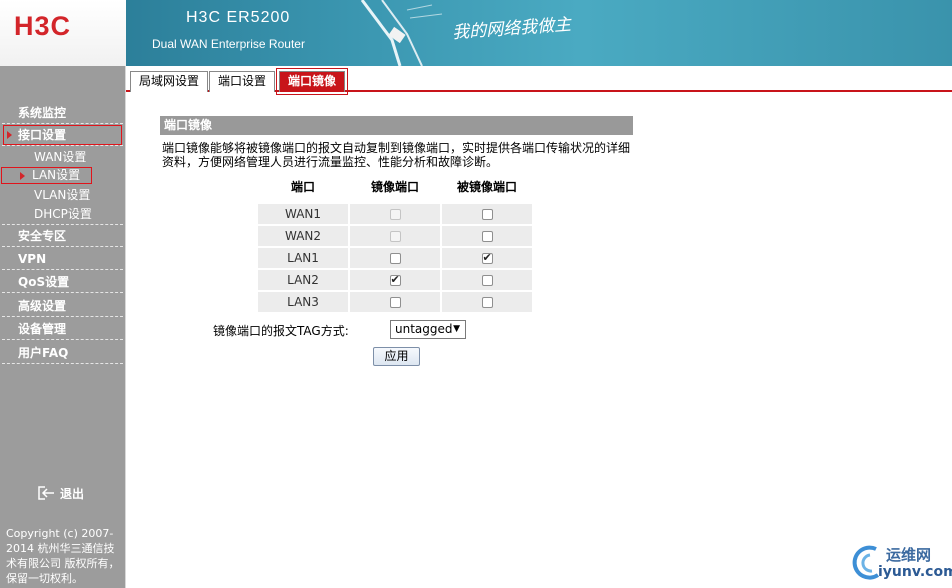 The height and width of the screenshot is (588, 952). I want to click on tag-mode-value: untagged, so click(424, 329).